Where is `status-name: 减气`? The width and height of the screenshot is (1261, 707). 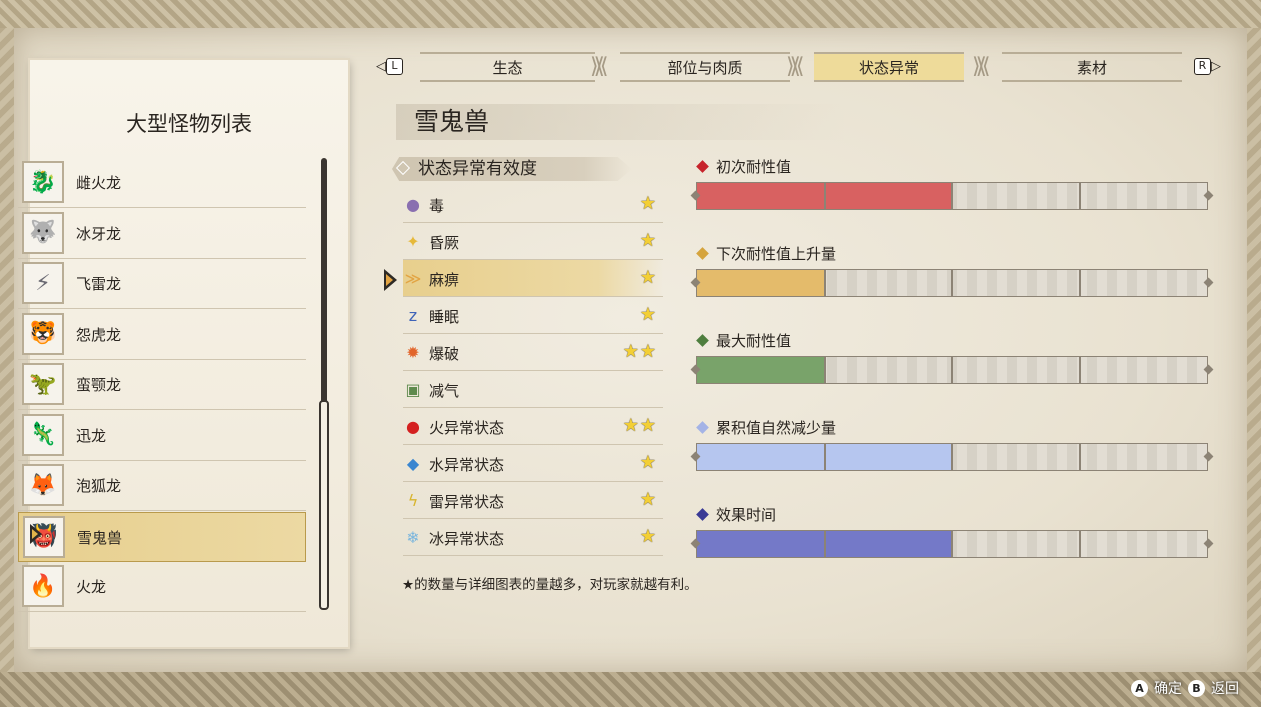
status-name: 减气 is located at coordinates (444, 391).